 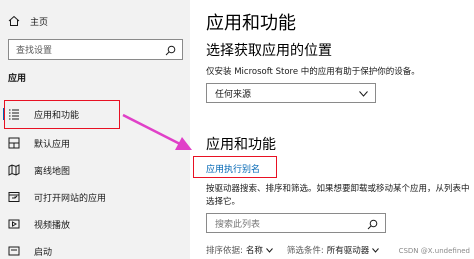 I want to click on sort-dropdown: 名称, so click(x=254, y=250).